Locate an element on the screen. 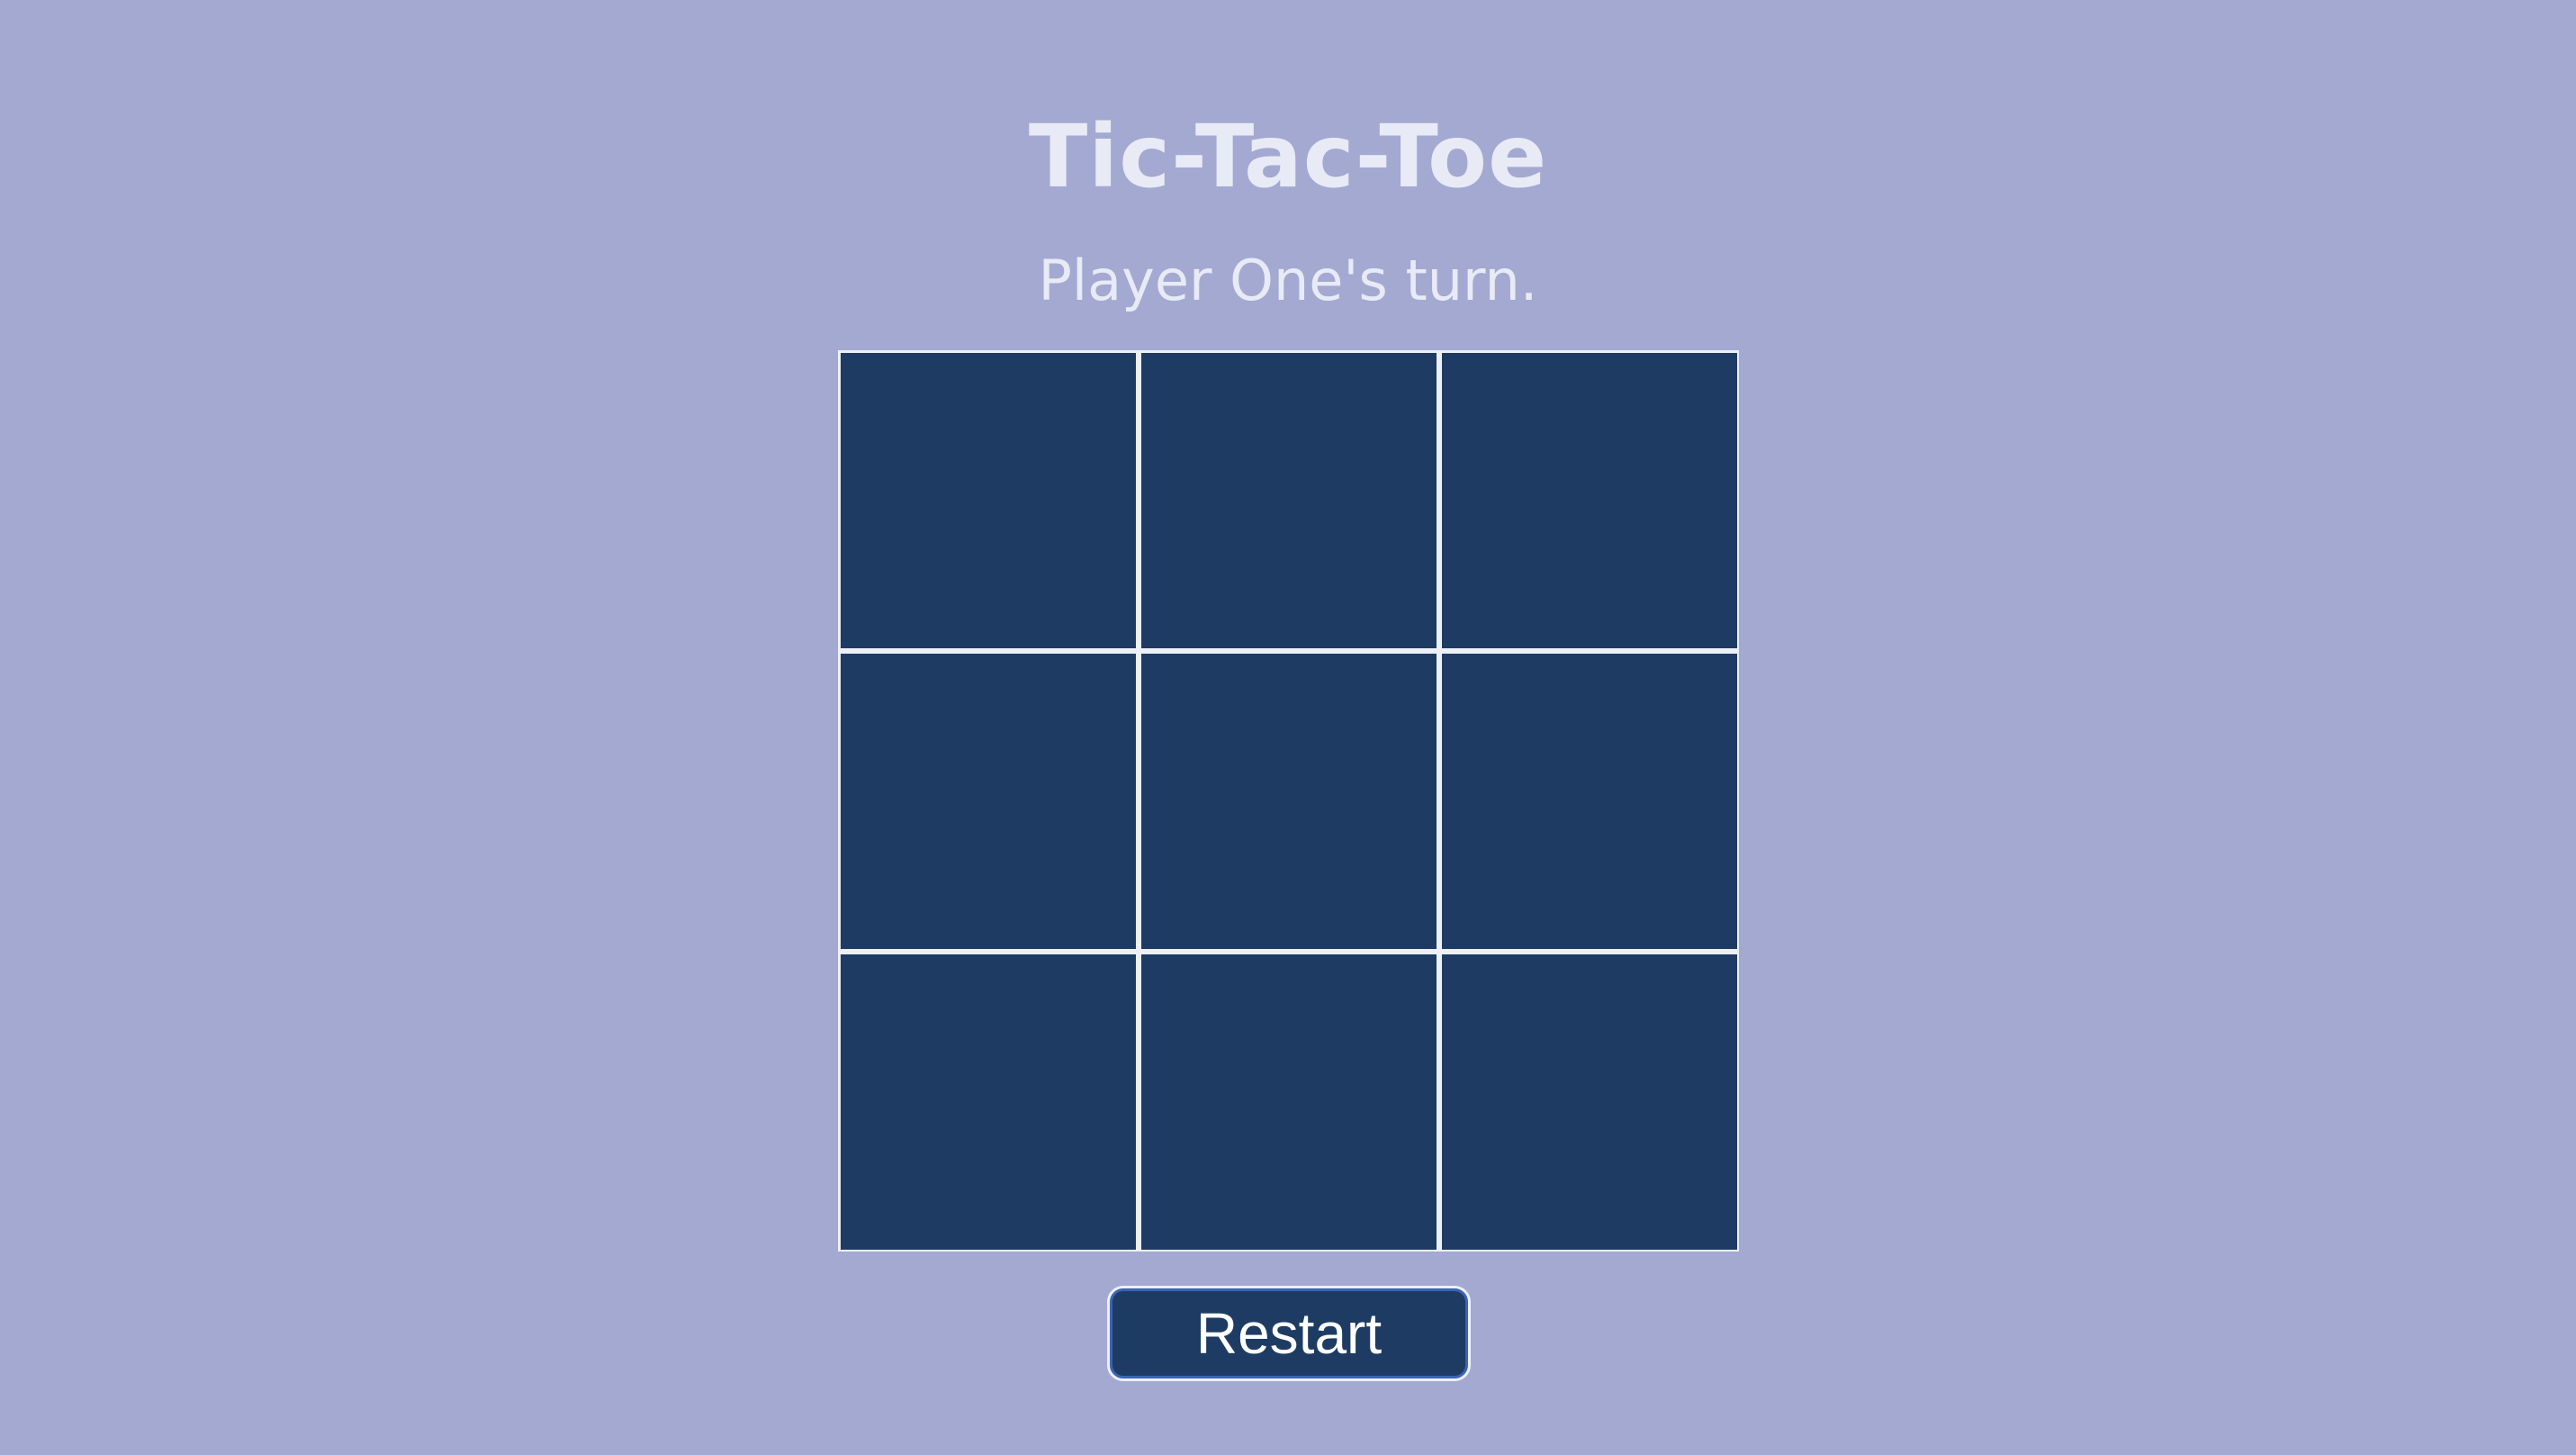 The height and width of the screenshot is (1455, 2576). board-cell-r1-c2 is located at coordinates (1289, 500).